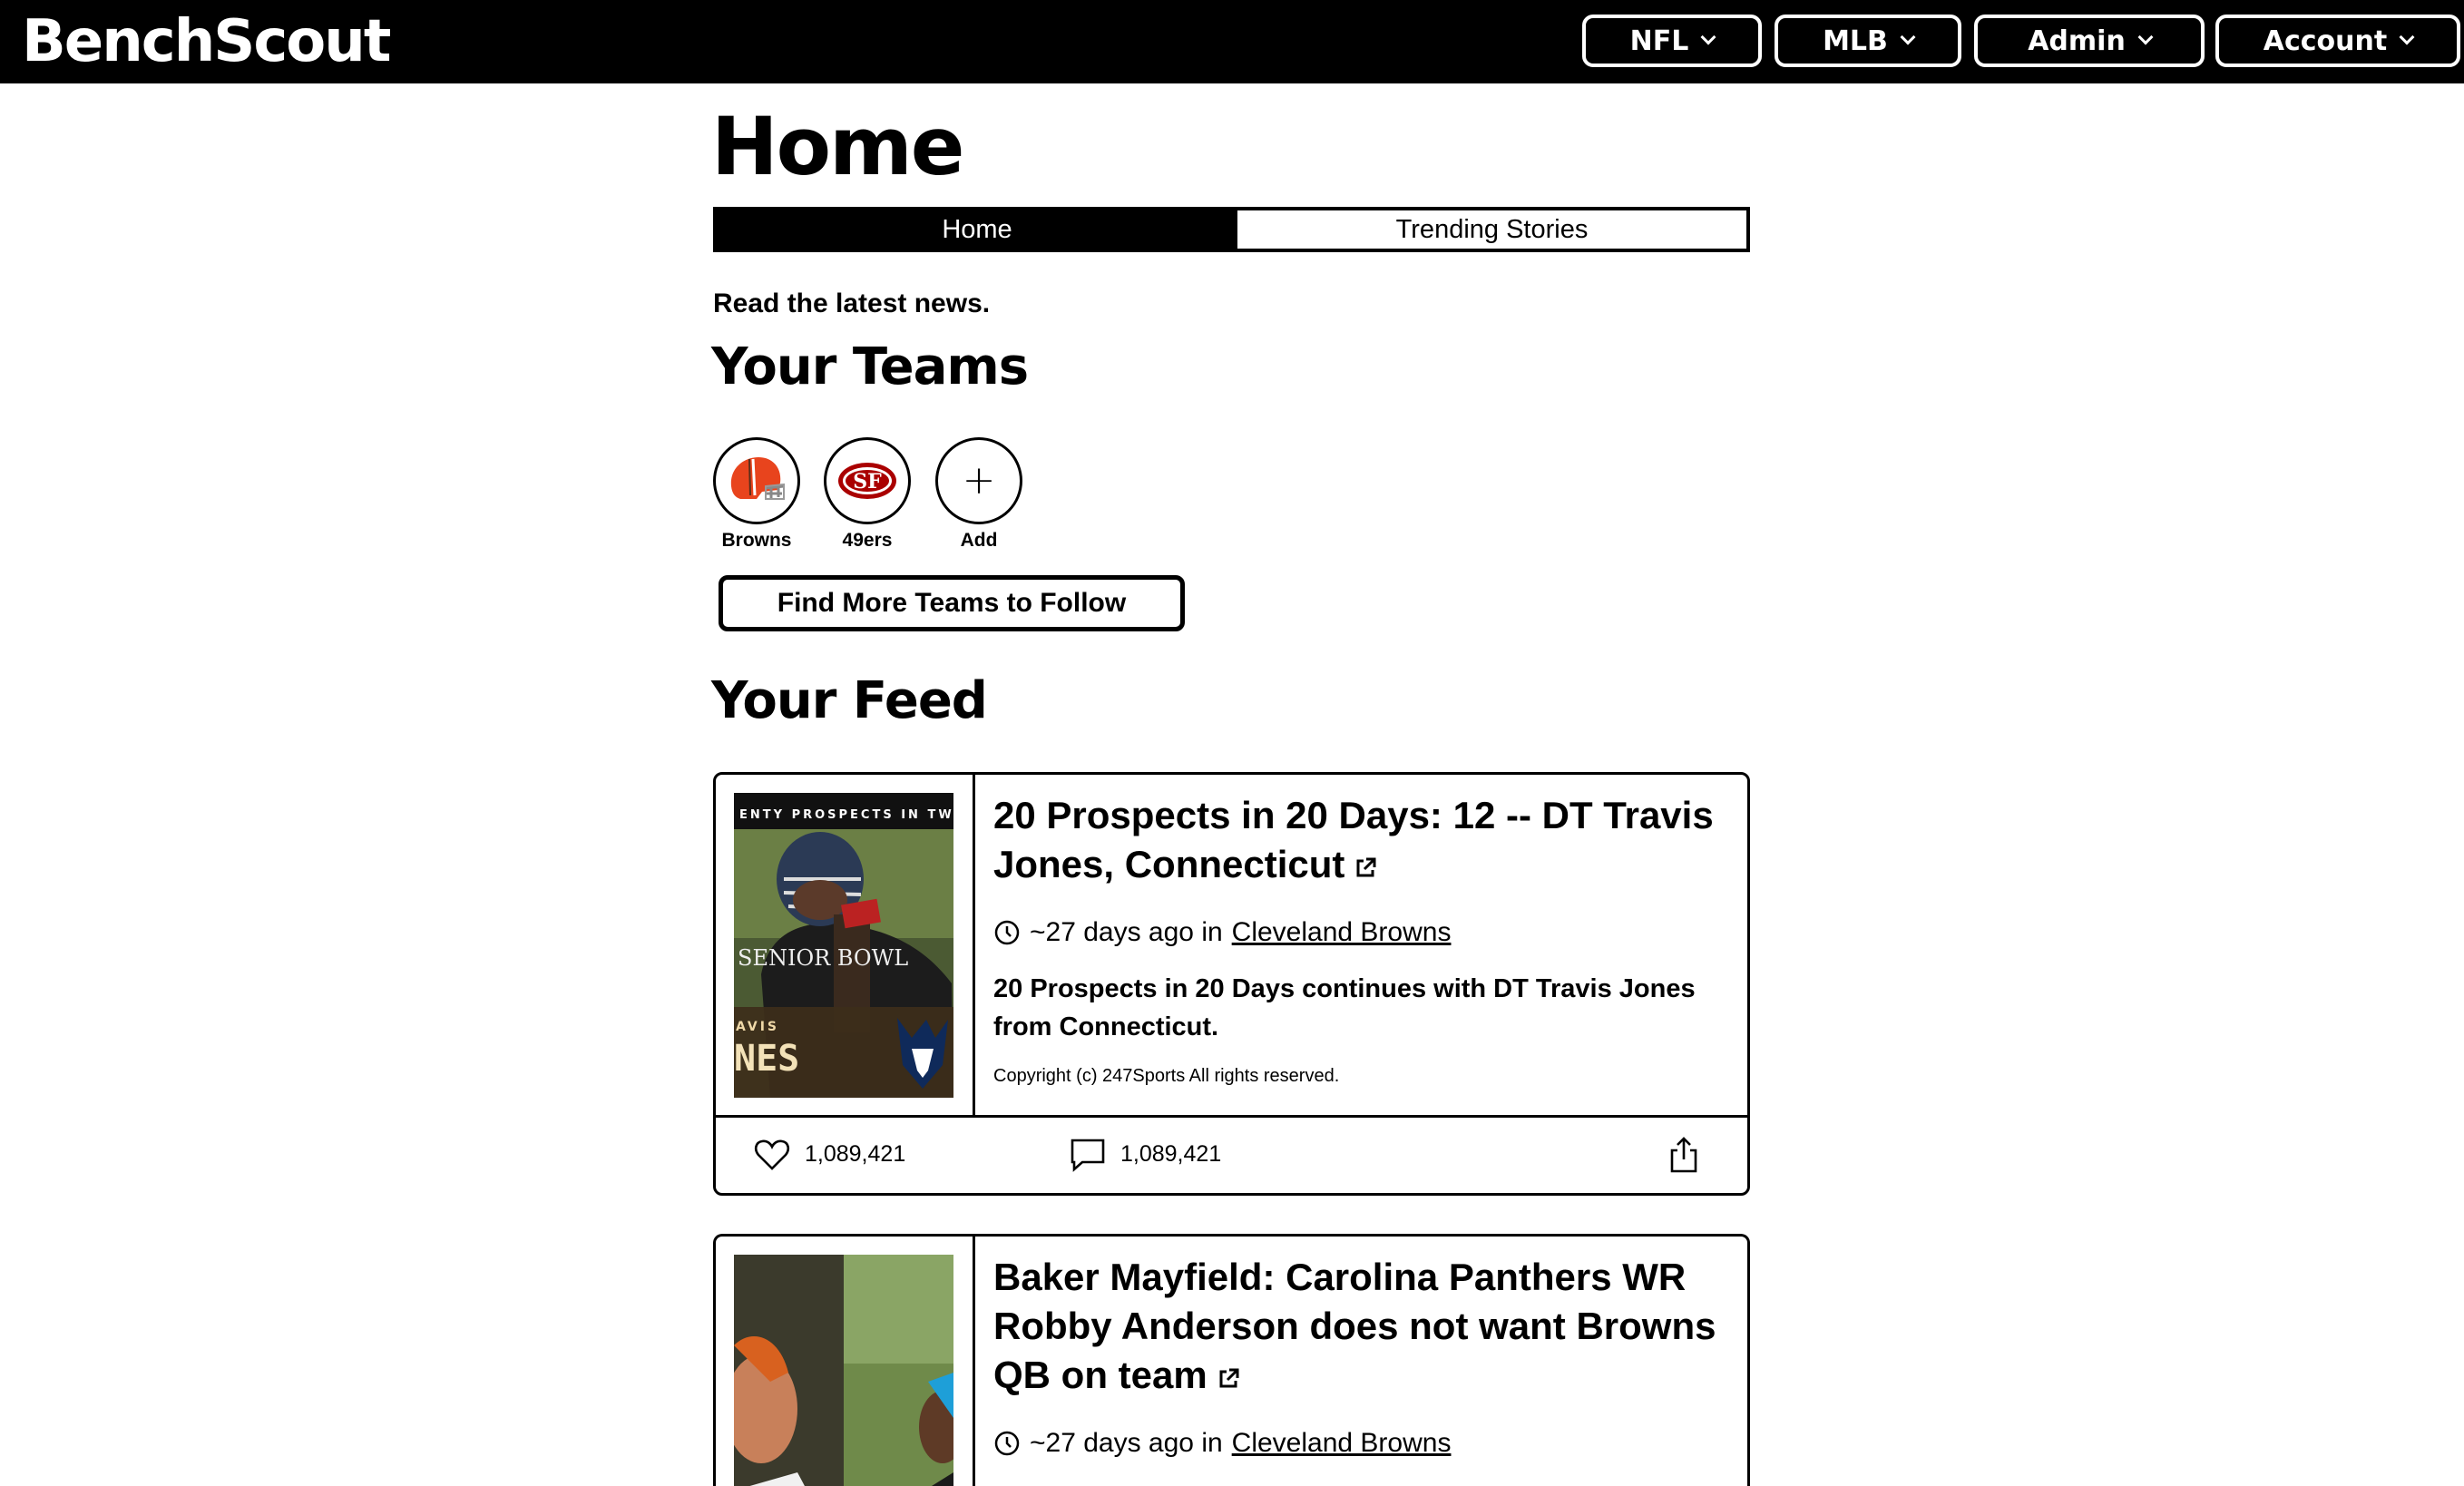 Image resolution: width=2464 pixels, height=1486 pixels. I want to click on brand-logo: BenchScout, so click(206, 41).